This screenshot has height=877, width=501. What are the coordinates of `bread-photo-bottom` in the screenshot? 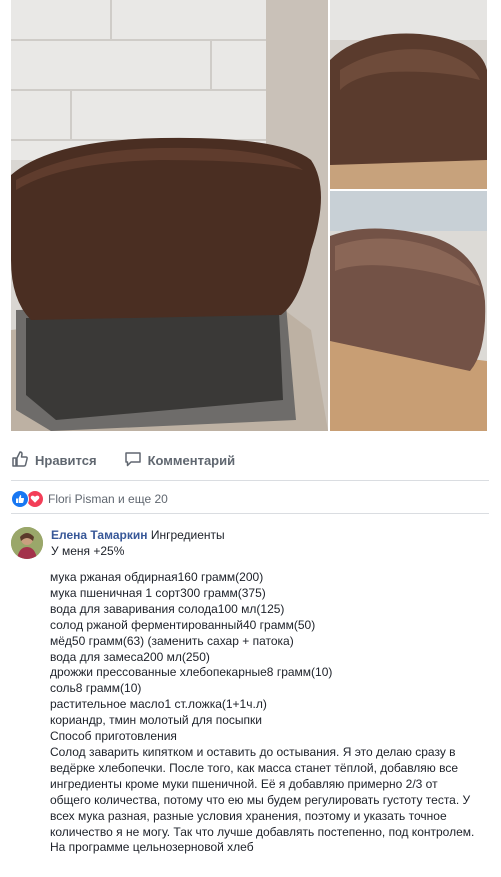 It's located at (408, 311).